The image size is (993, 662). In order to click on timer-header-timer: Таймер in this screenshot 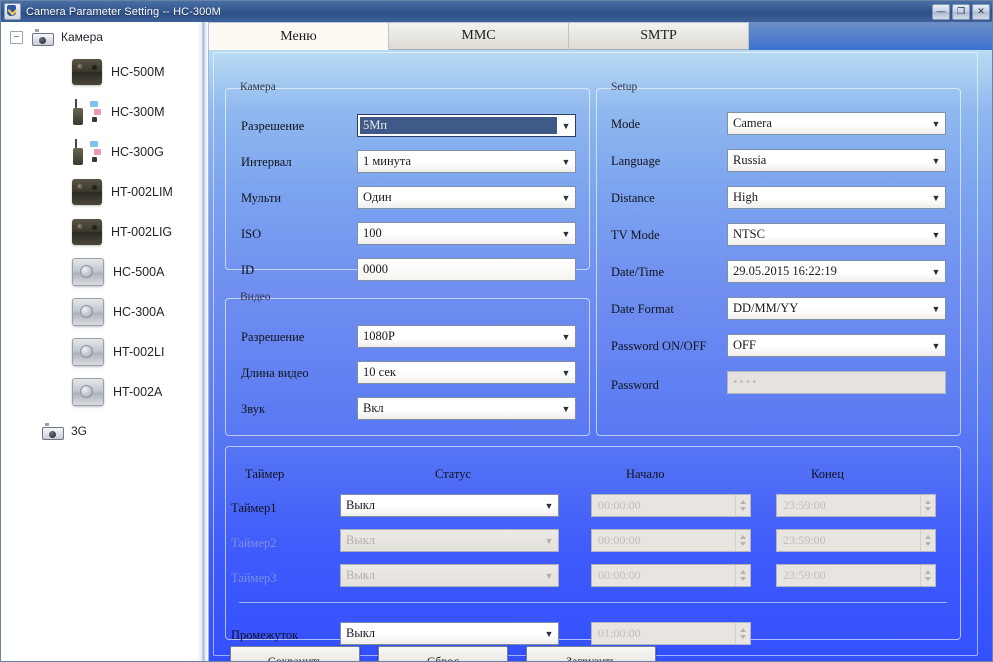, I will do `click(264, 474)`.